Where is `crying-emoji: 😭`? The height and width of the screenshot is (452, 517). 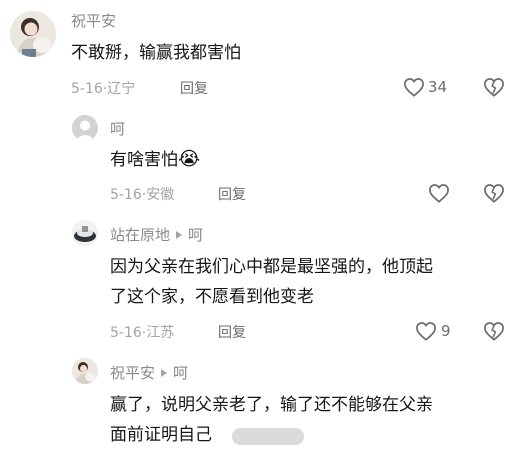 crying-emoji: 😭 is located at coordinates (189, 159).